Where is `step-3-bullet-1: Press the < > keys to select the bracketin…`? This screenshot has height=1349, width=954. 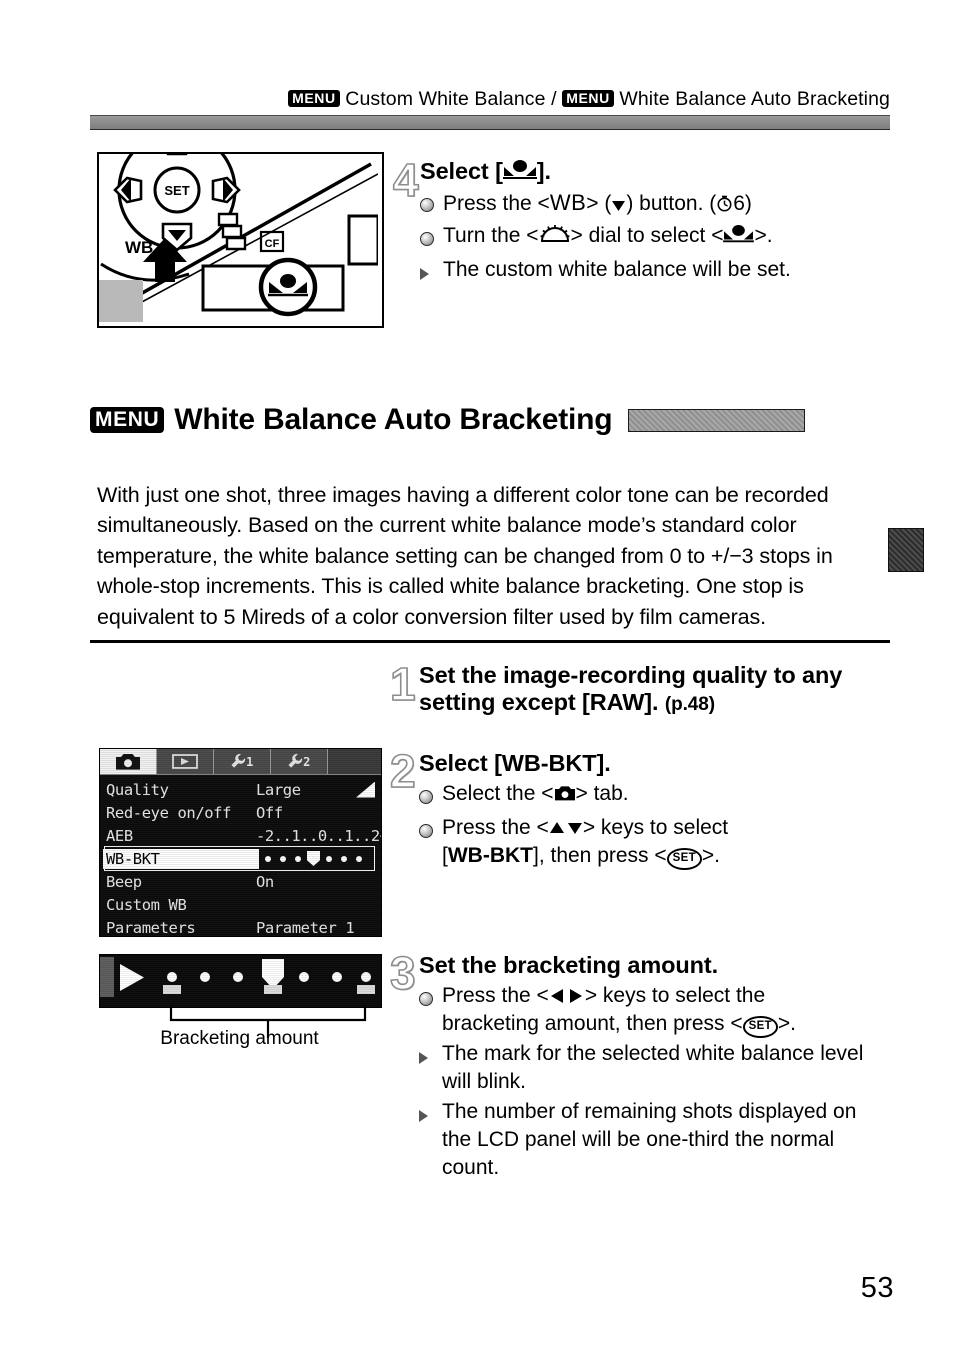 step-3-bullet-1: Press the < > keys to select the bracketin… is located at coordinates (654, 1010).